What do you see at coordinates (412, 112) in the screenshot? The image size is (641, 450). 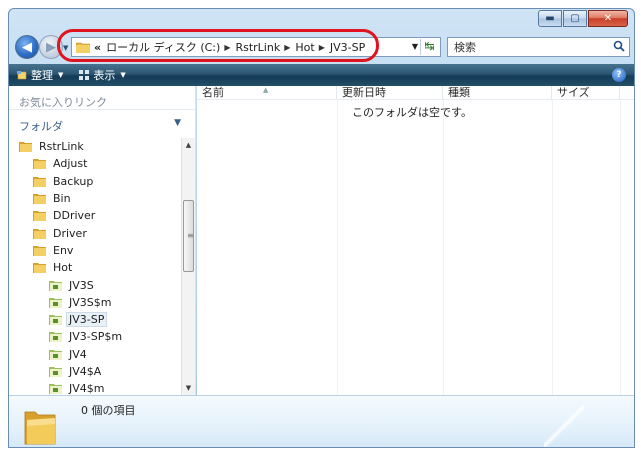 I see `empty-folder-message: このフォルダは空です。` at bounding box center [412, 112].